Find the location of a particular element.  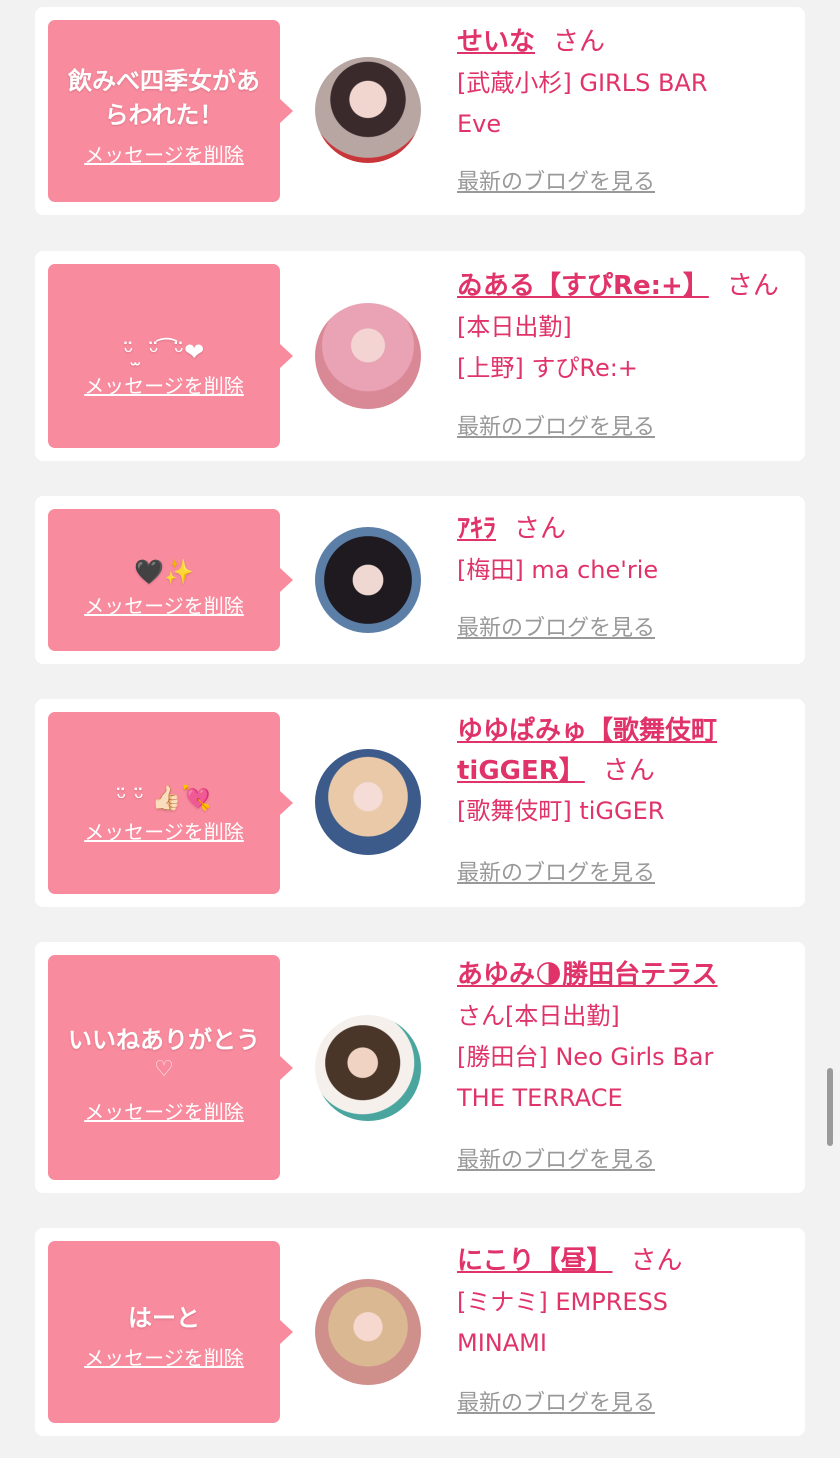

shop-line: [武蔵小杉] GIRLS BAR is located at coordinates (582, 83).